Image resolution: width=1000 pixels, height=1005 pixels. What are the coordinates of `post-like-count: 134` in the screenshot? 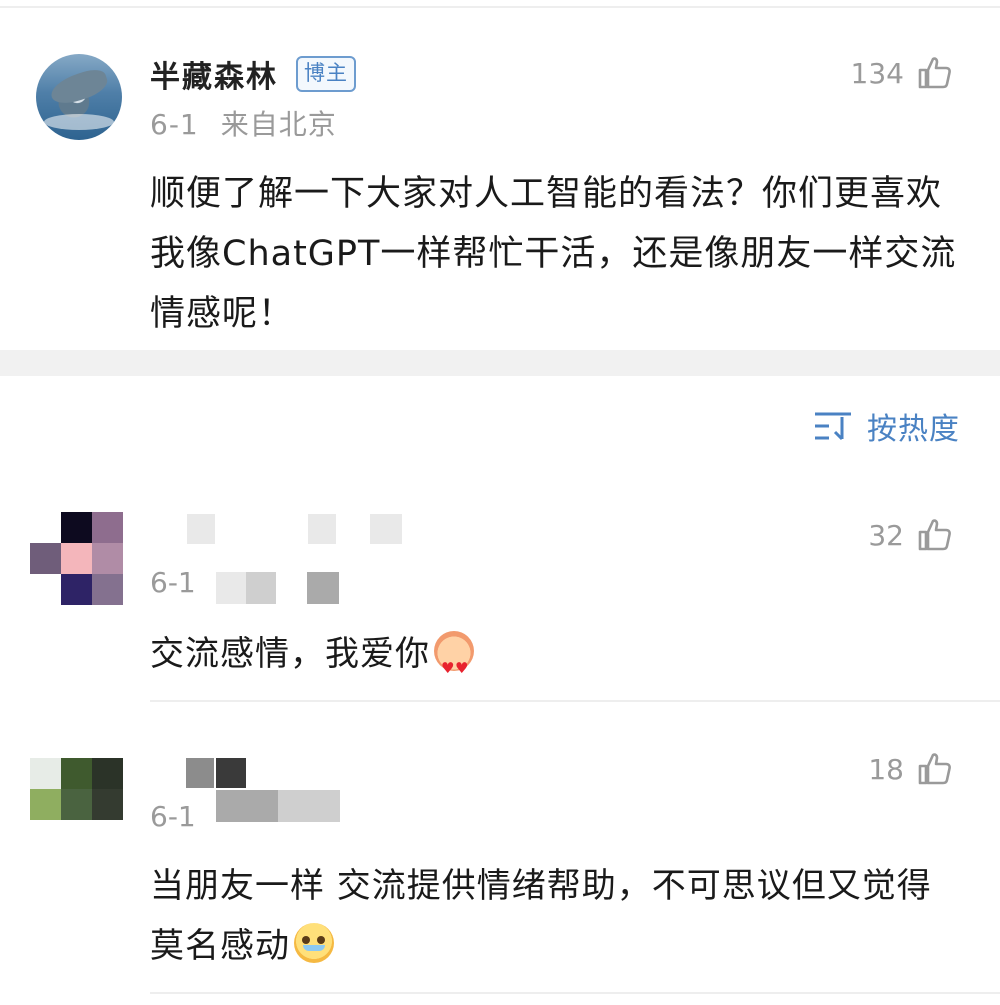 It's located at (877, 73).